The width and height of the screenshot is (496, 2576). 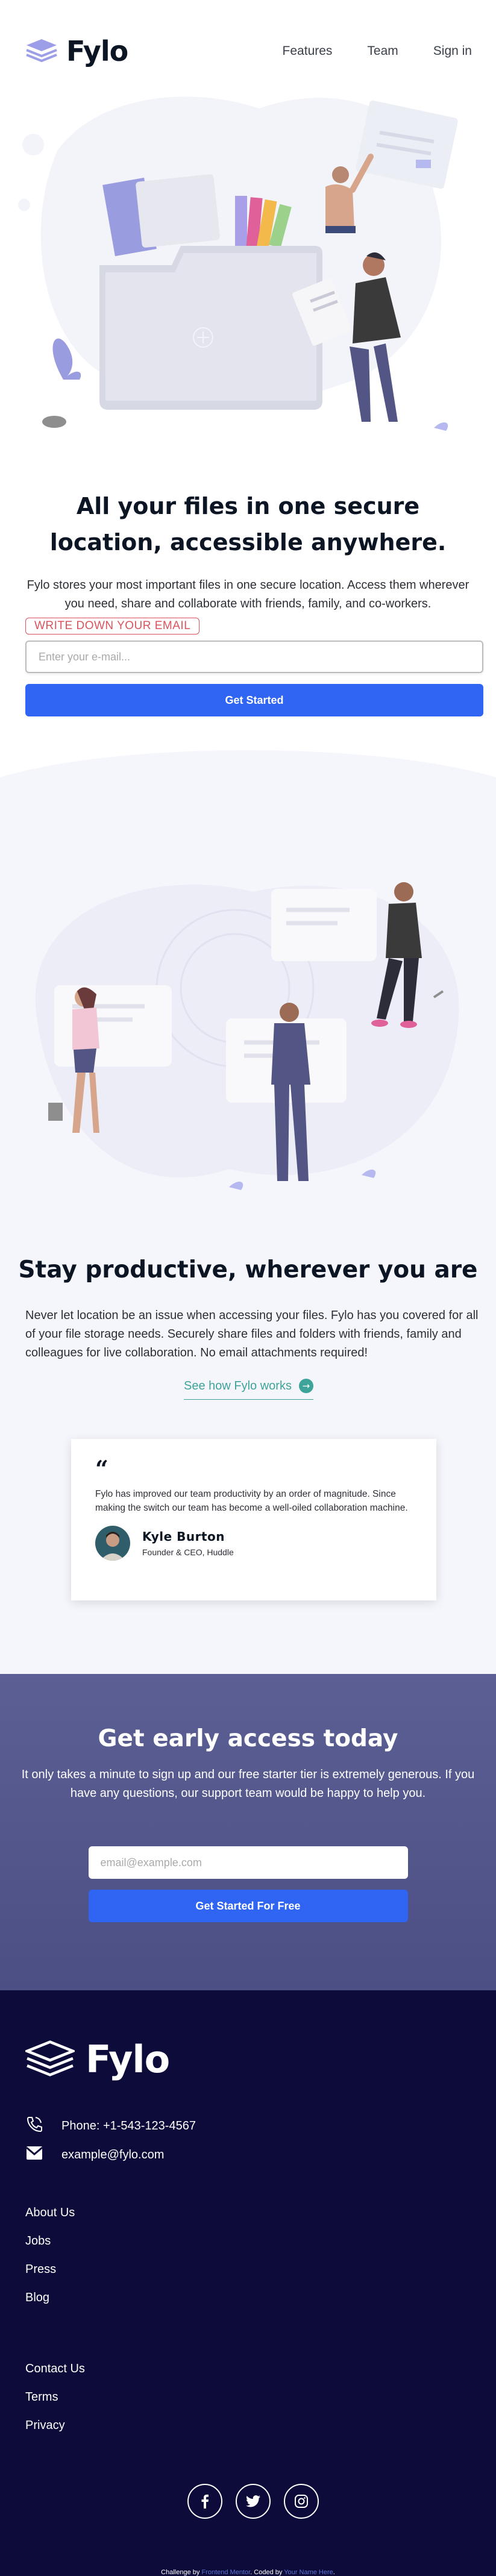 What do you see at coordinates (253, 1543) in the screenshot?
I see `testimonial-author: Kyle Burton Founder & CEO, Huddle` at bounding box center [253, 1543].